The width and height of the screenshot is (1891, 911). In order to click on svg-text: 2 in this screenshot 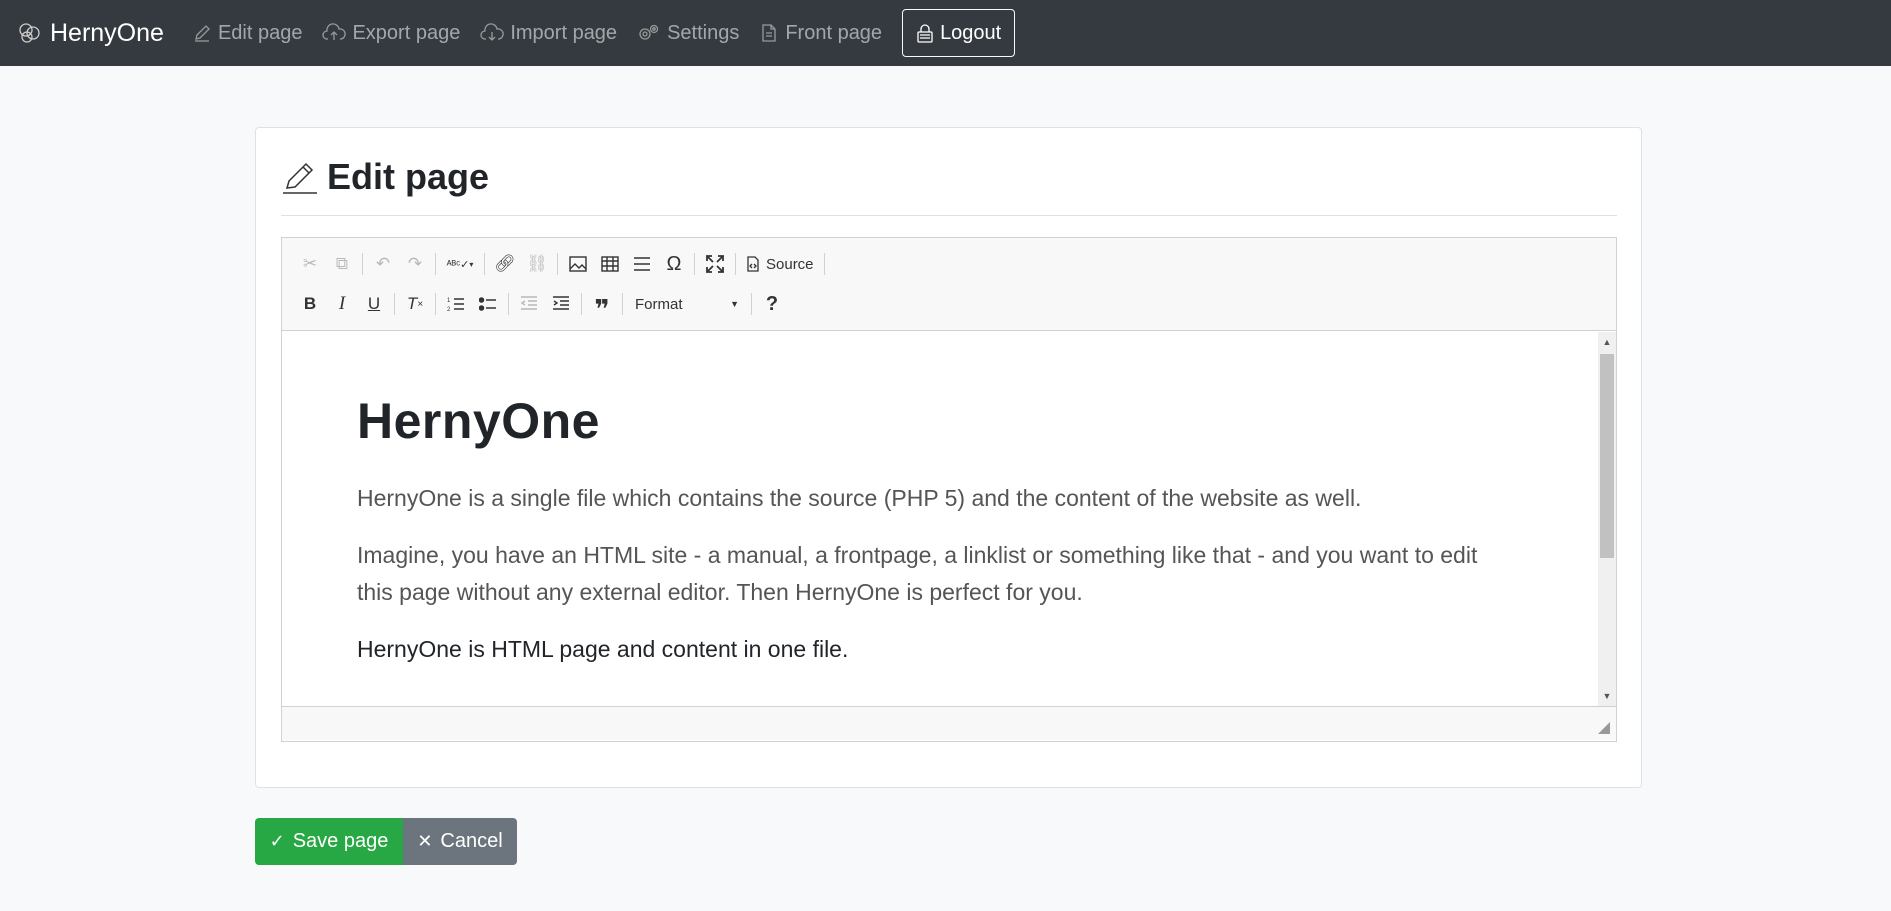, I will do `click(449, 309)`.